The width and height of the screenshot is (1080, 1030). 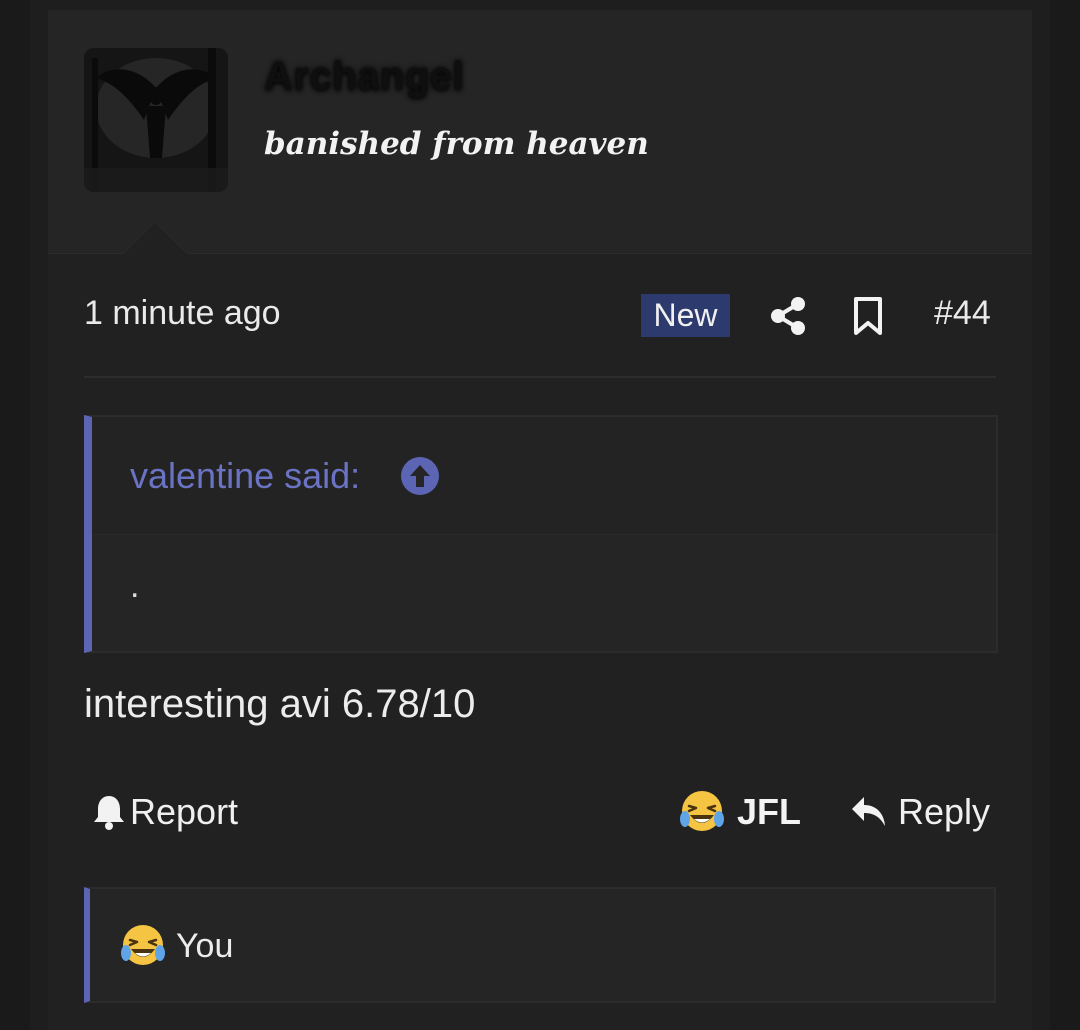 I want to click on quote-body: ., so click(x=135, y=586).